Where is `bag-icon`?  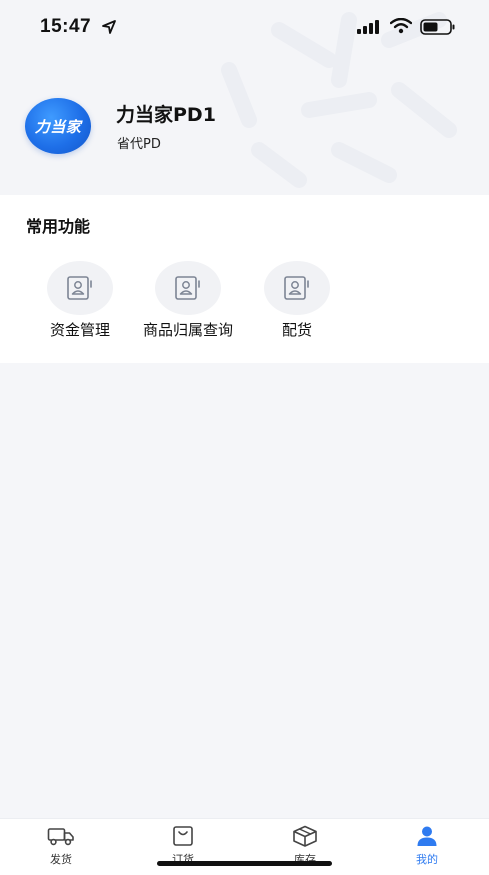
bag-icon is located at coordinates (183, 836).